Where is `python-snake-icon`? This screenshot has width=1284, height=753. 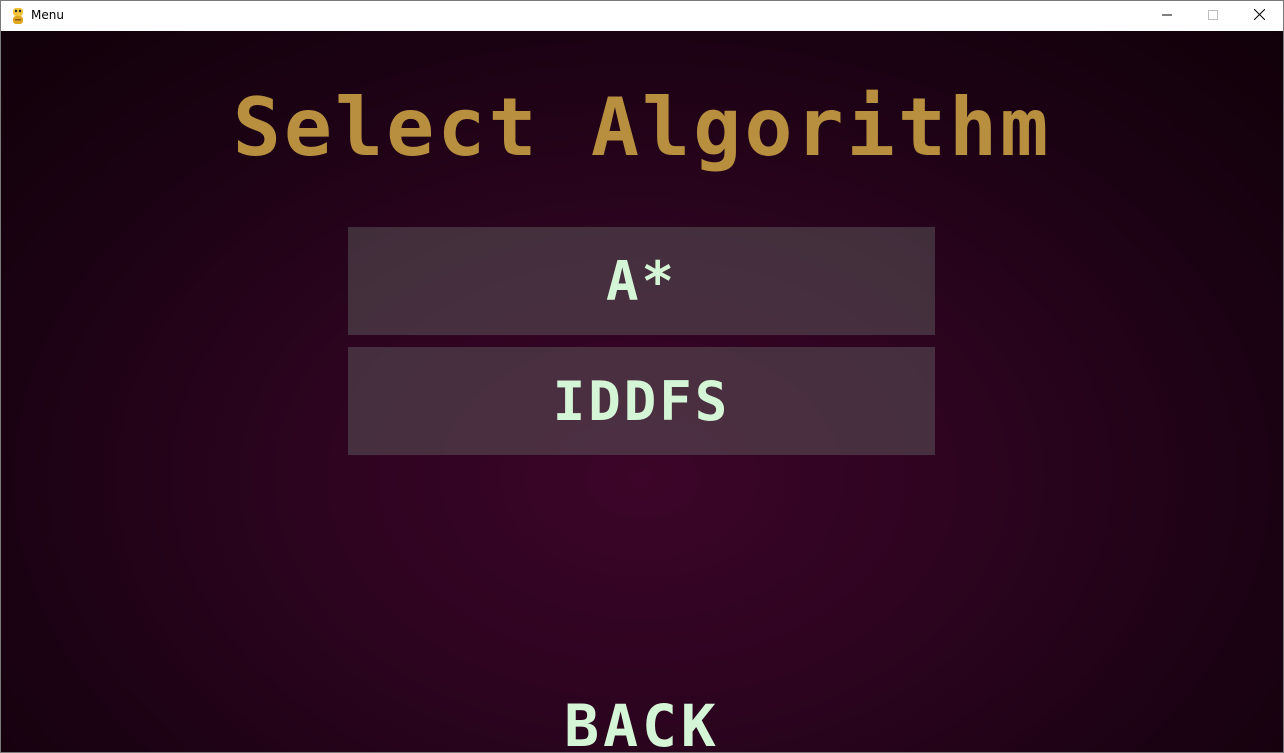
python-snake-icon is located at coordinates (18, 16).